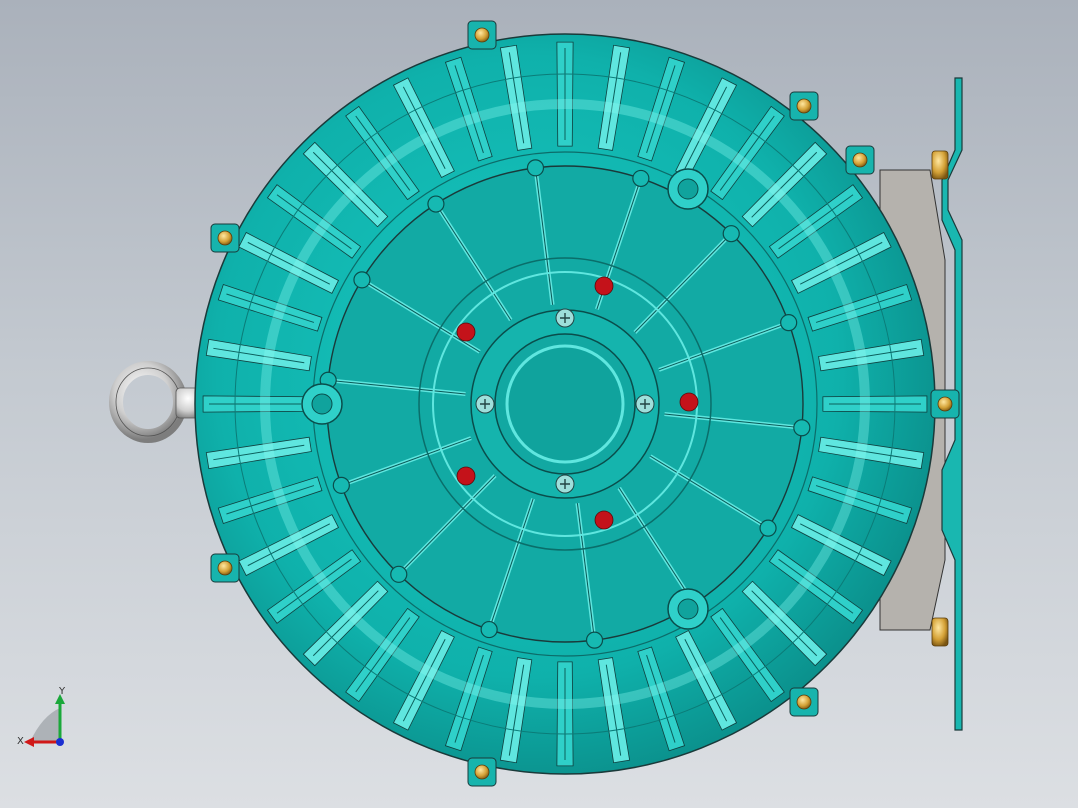 Image resolution: width=1078 pixels, height=808 pixels. What do you see at coordinates (20, 741) in the screenshot?
I see `x-axis-label: X` at bounding box center [20, 741].